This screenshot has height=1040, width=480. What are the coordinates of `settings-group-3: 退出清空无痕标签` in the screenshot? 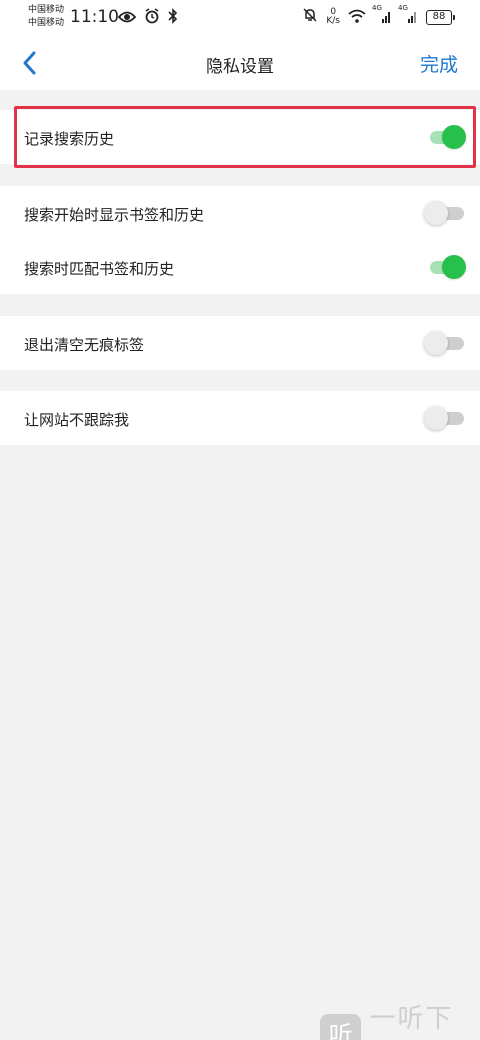 It's located at (240, 343).